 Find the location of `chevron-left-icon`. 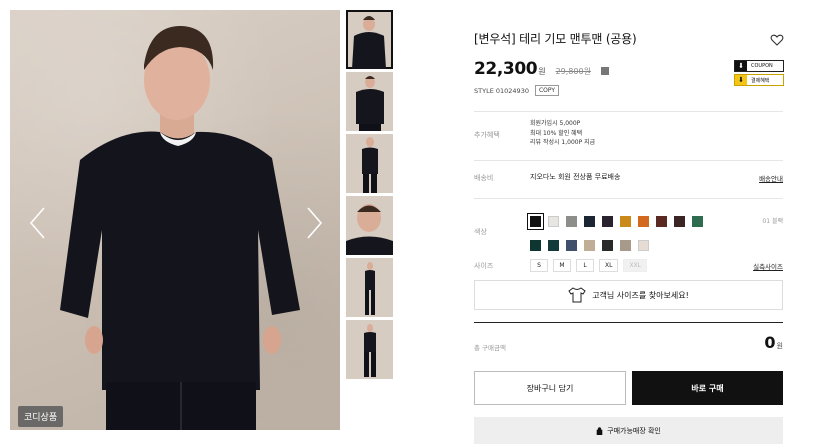

chevron-left-icon is located at coordinates (37, 223).